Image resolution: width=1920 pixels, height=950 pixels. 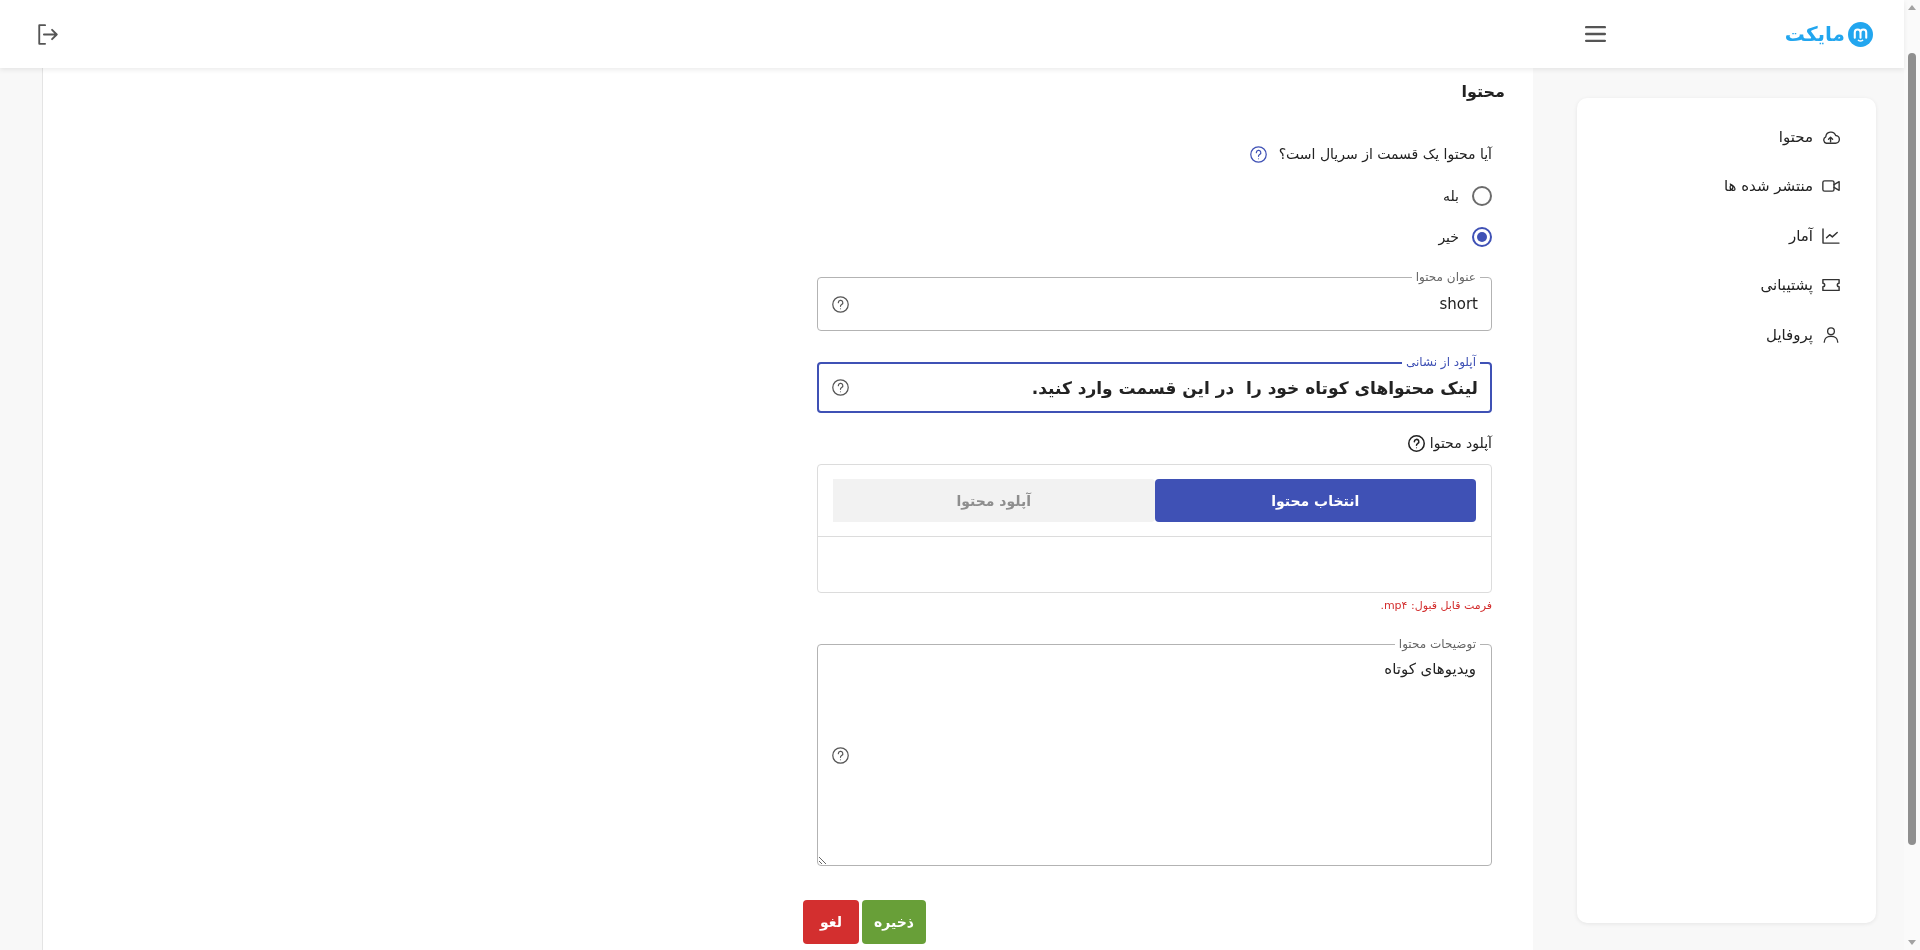 I want to click on field-label: آپلود از نشانی, so click(x=1441, y=362).